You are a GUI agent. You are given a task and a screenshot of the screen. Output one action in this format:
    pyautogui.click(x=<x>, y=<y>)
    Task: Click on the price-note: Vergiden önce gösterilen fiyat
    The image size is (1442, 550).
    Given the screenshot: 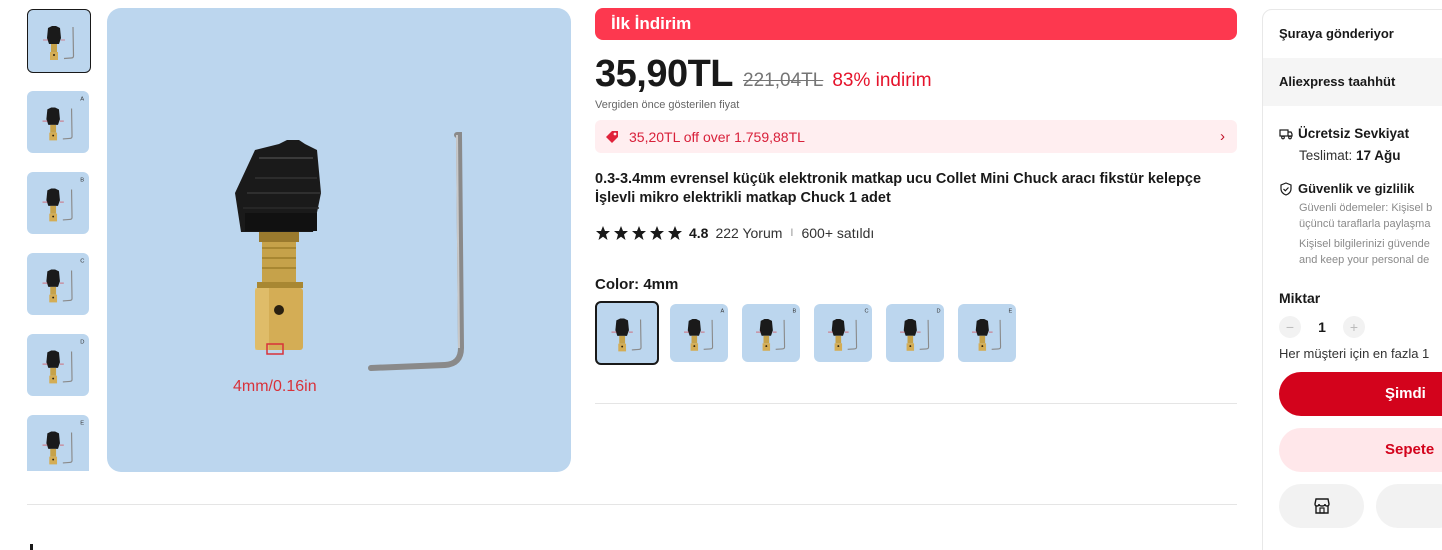 What is the action you would take?
    pyautogui.click(x=667, y=105)
    